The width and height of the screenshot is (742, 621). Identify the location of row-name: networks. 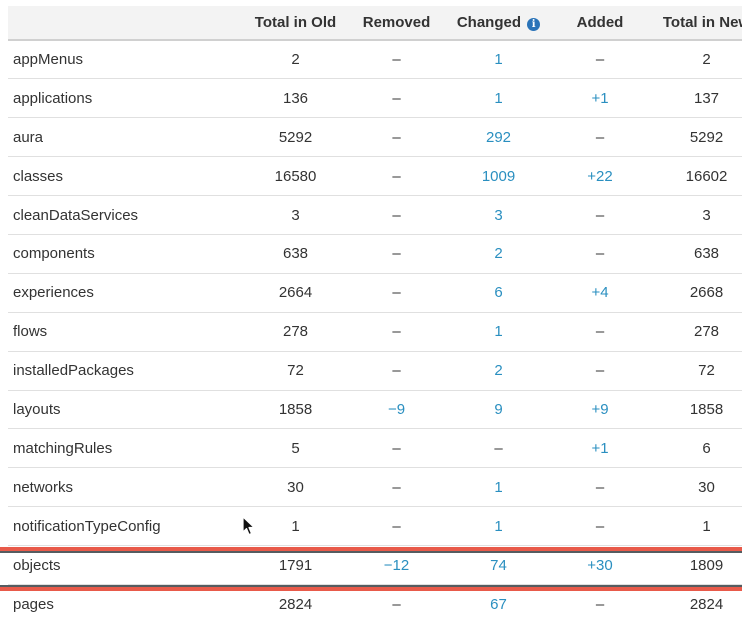
(43, 487).